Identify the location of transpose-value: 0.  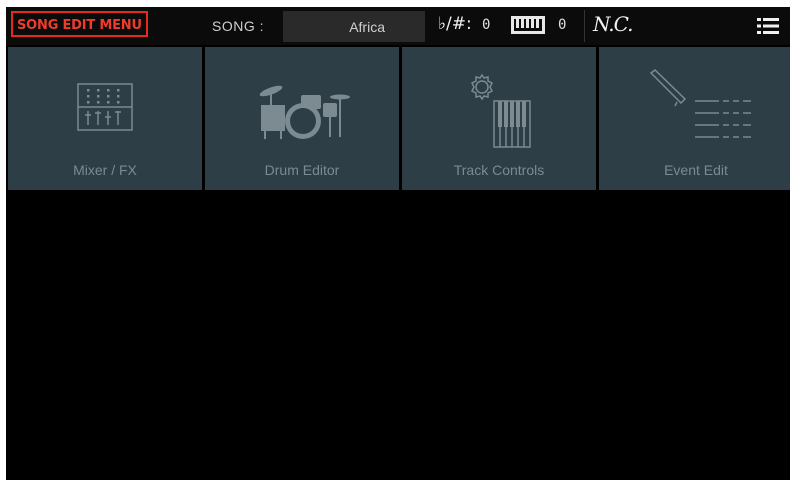
(486, 25).